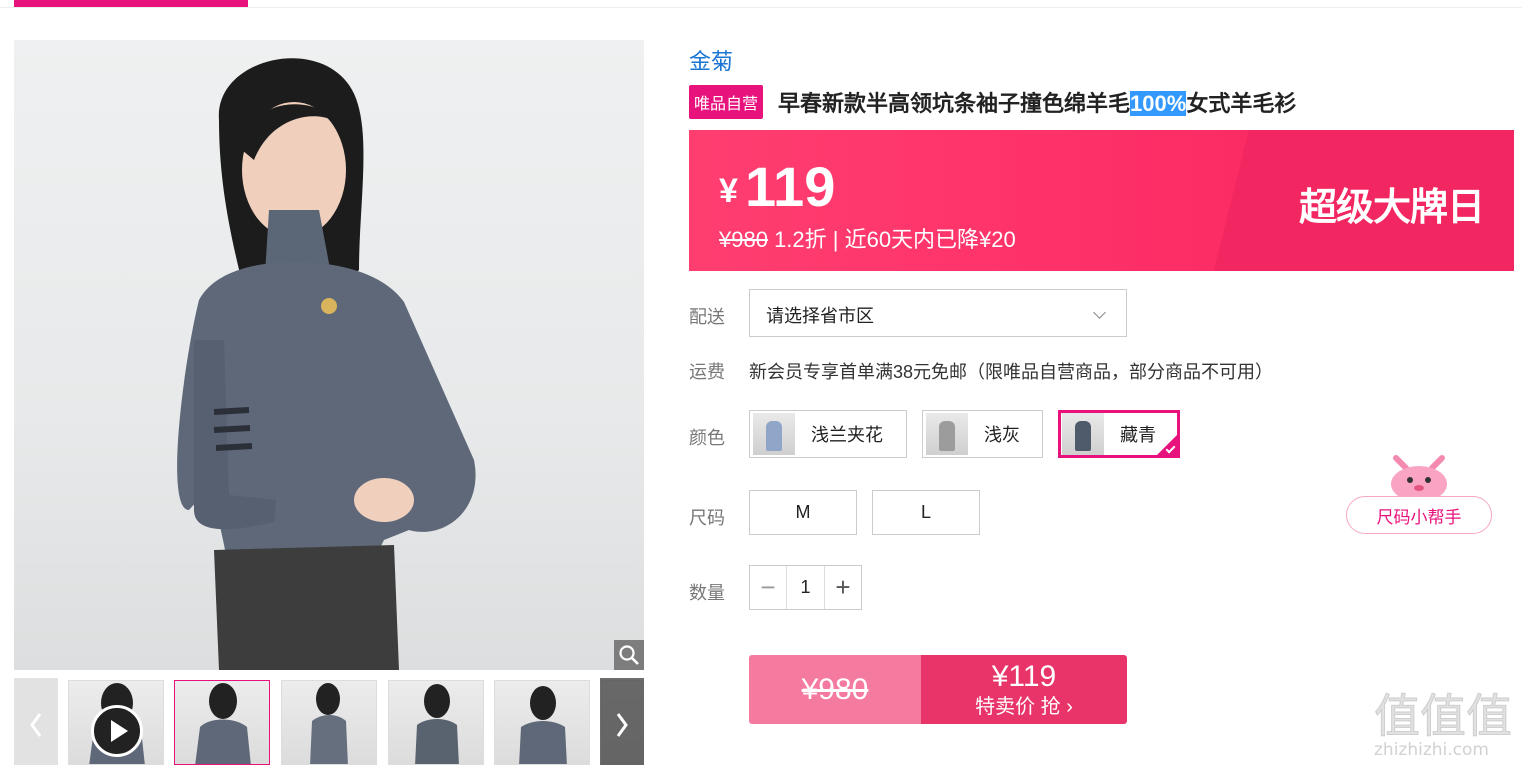  I want to click on size-label: 尺码, so click(707, 518).